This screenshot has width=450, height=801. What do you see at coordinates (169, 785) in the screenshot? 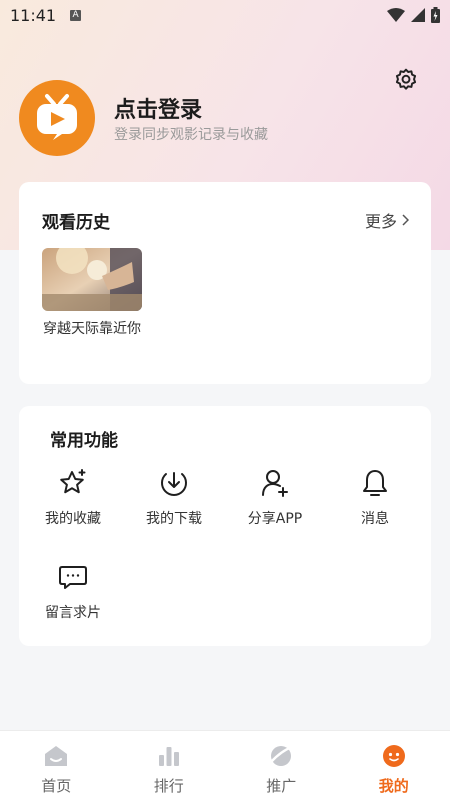
I see `tab-ranking-label: 排行` at bounding box center [169, 785].